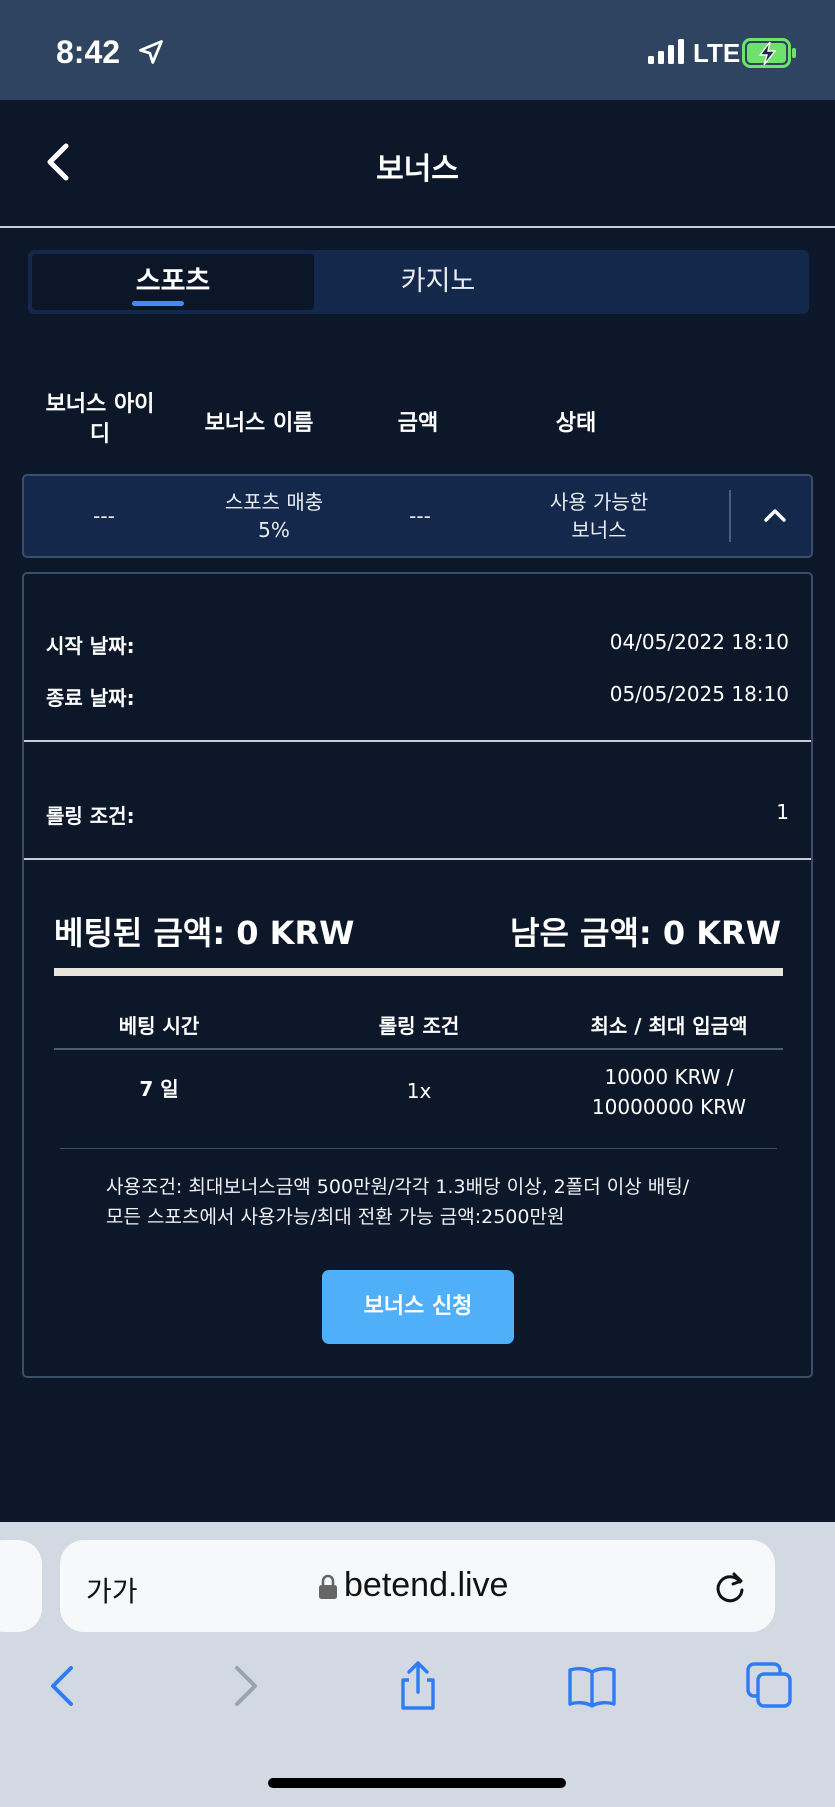  What do you see at coordinates (770, 1686) in the screenshot?
I see `tabs-icon` at bounding box center [770, 1686].